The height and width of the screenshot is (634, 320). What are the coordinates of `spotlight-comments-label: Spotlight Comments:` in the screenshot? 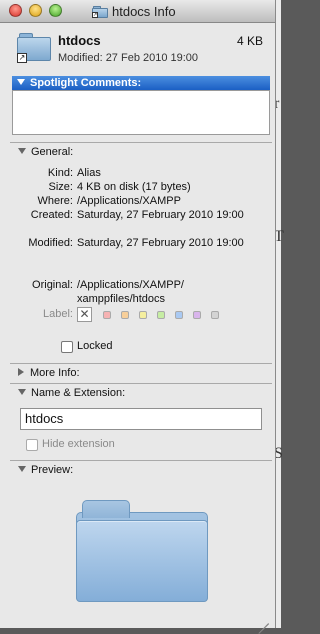 It's located at (86, 83).